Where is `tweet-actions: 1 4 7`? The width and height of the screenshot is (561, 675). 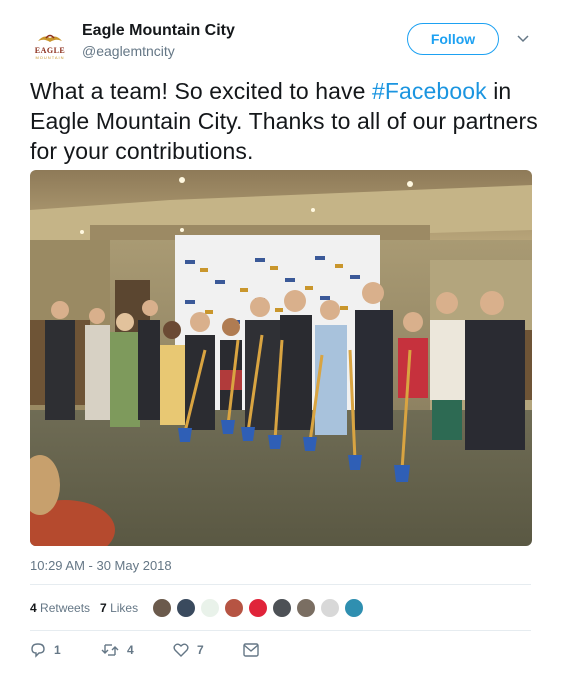 tweet-actions: 1 4 7 is located at coordinates (144, 650).